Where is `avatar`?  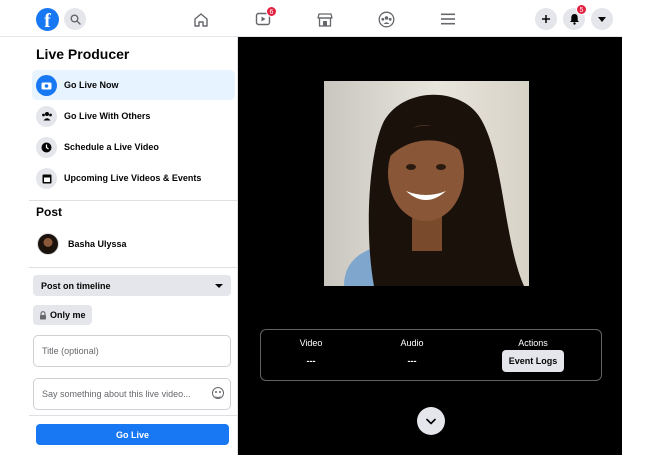 avatar is located at coordinates (48, 244).